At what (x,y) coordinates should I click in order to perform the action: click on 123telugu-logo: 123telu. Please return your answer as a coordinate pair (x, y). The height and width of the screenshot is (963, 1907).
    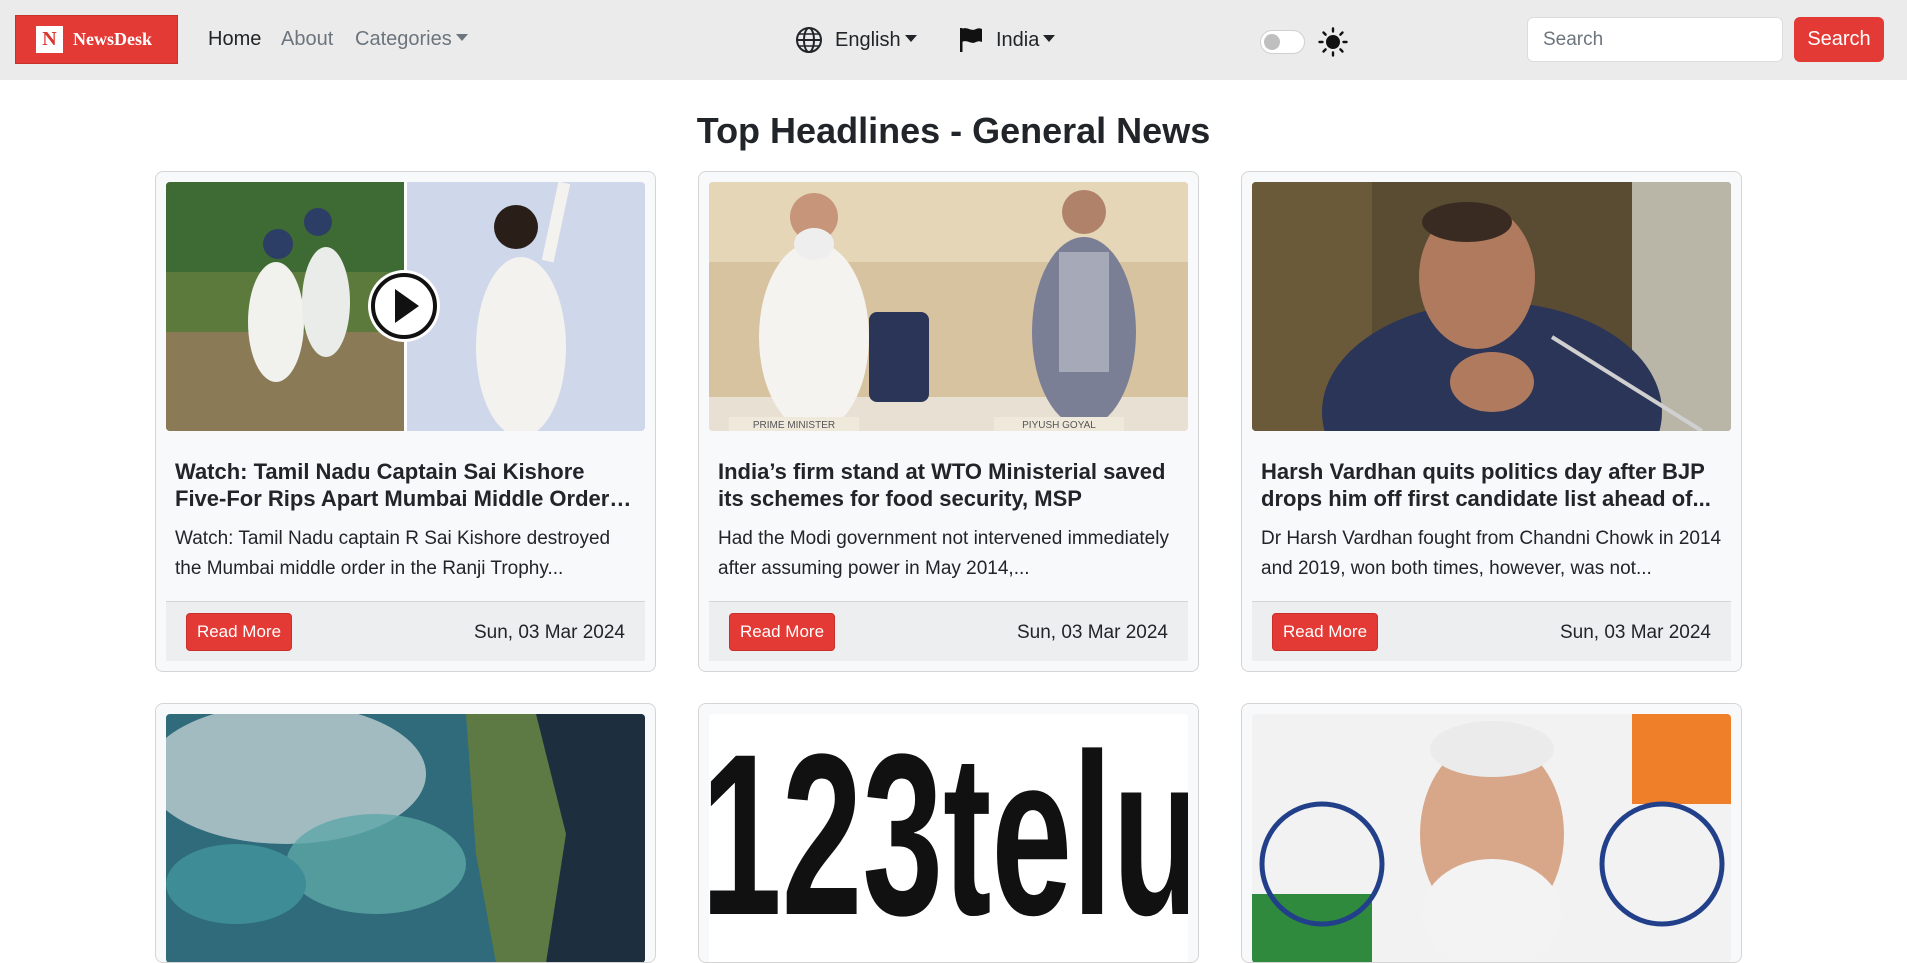
    Looking at the image, I should click on (948, 838).